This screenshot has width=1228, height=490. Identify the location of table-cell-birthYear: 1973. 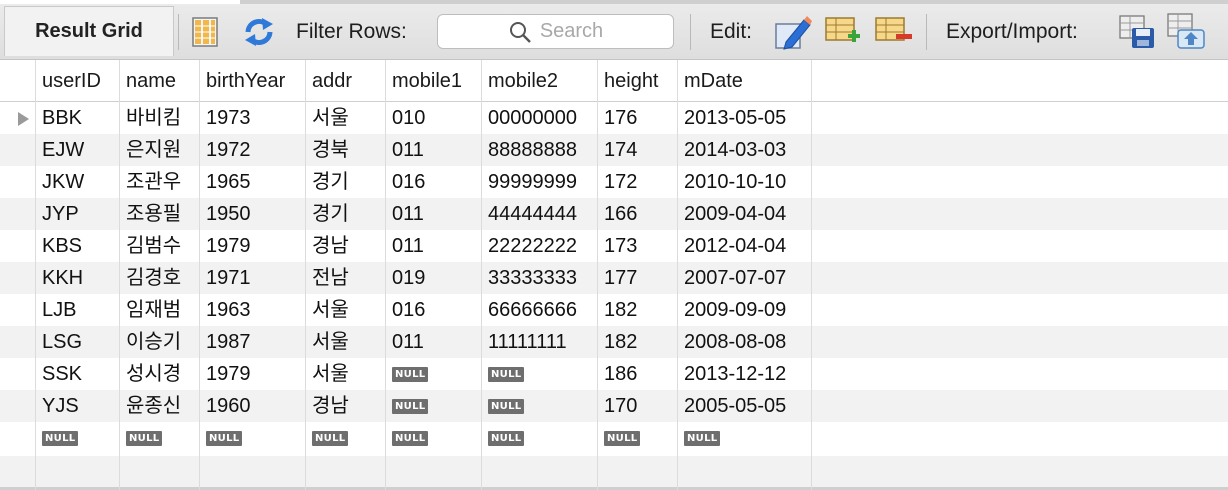
(228, 118).